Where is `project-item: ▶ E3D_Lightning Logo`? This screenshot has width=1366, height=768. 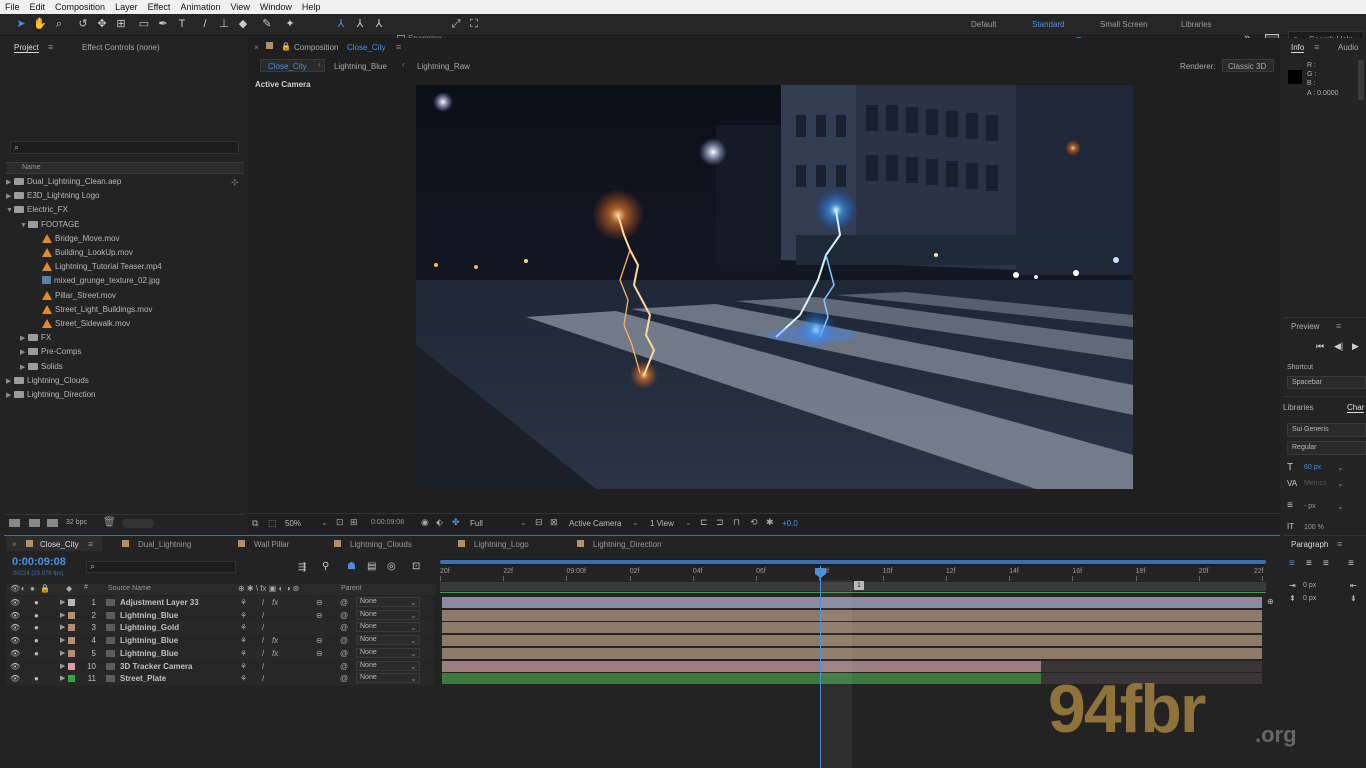 project-item: ▶ E3D_Lightning Logo is located at coordinates (124, 196).